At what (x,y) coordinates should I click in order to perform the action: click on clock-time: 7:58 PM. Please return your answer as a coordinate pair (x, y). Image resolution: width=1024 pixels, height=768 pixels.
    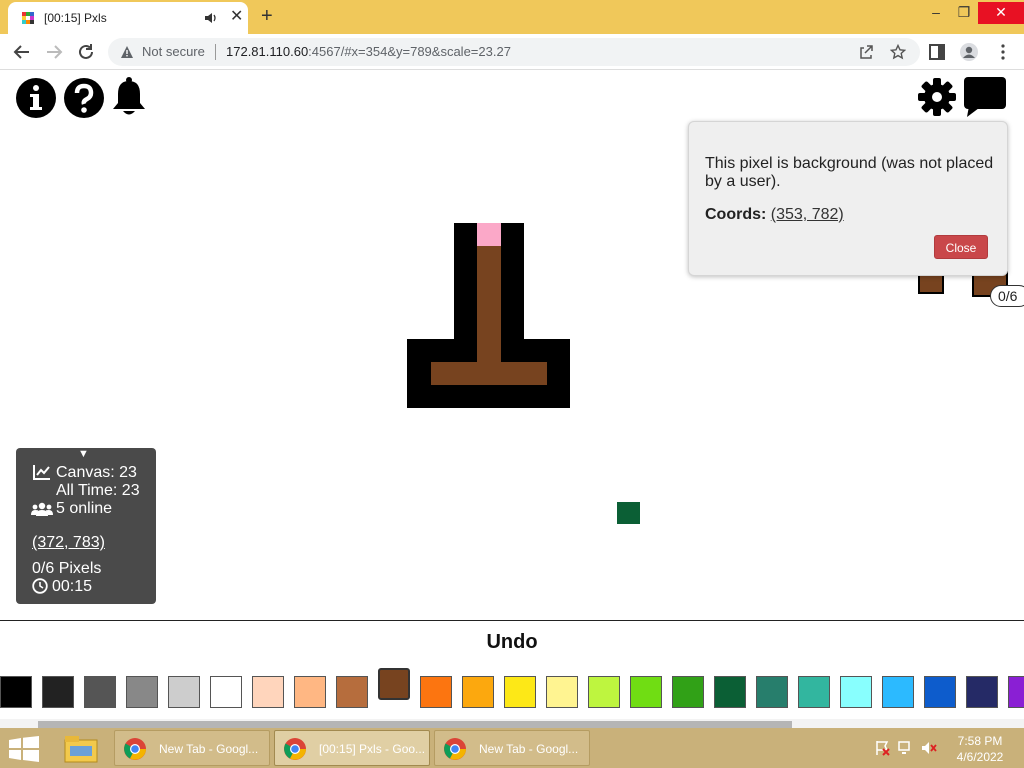
    Looking at the image, I should click on (980, 741).